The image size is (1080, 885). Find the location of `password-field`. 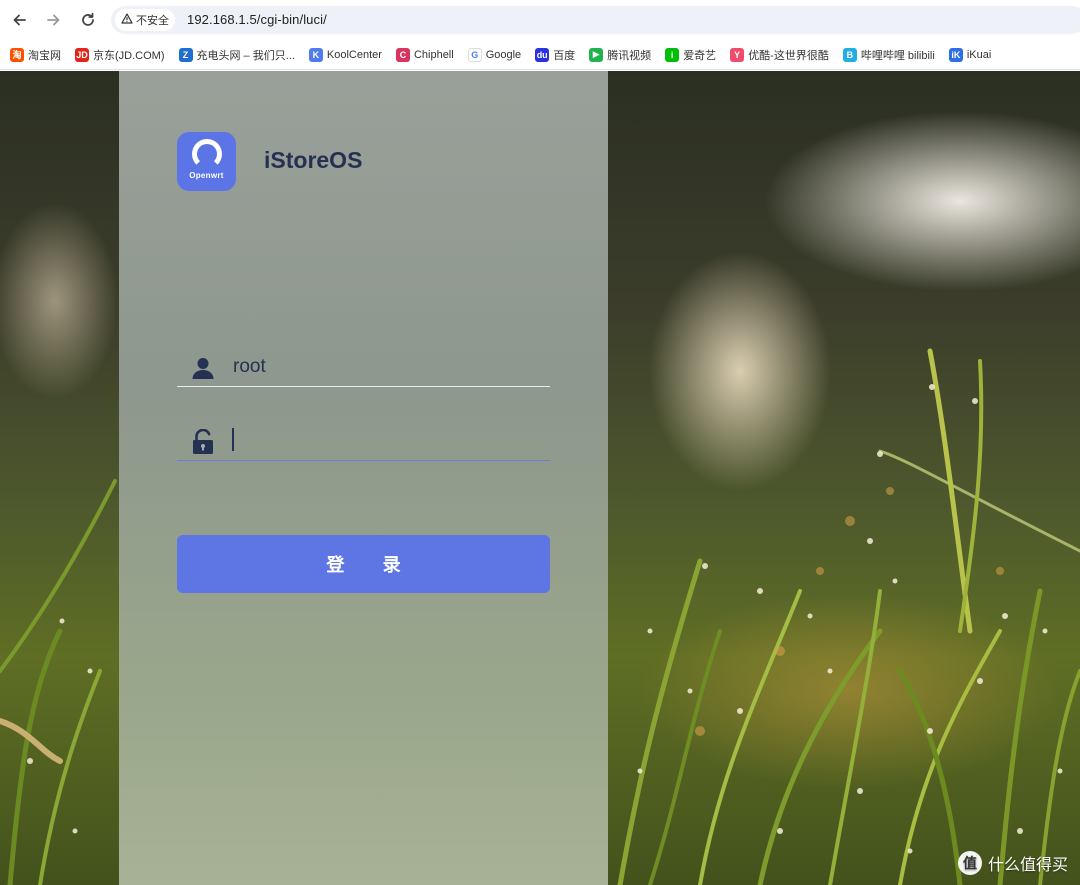

password-field is located at coordinates (363, 441).